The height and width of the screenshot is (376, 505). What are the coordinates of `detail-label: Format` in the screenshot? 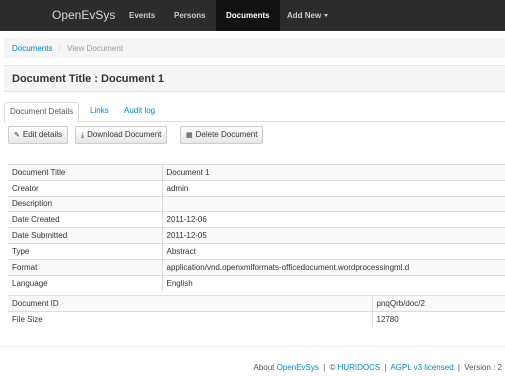 It's located at (85, 267).